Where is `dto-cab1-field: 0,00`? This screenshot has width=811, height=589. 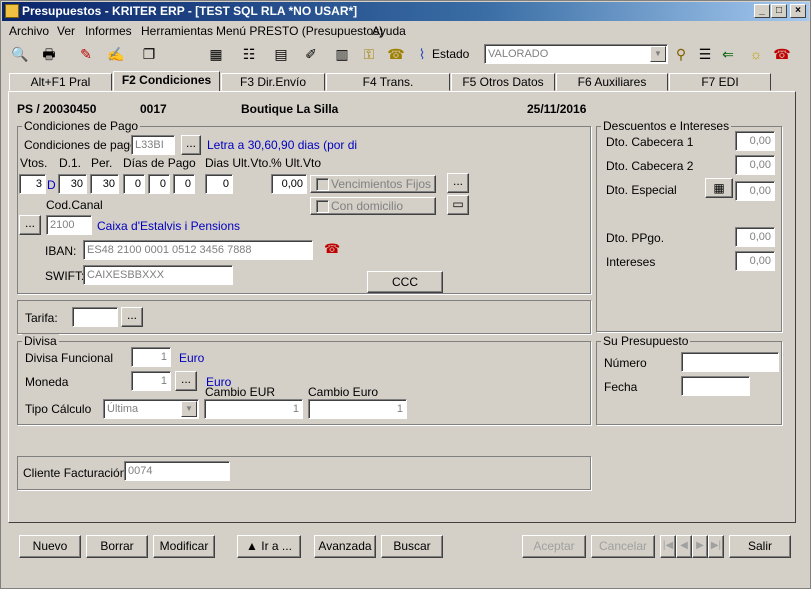 dto-cab1-field: 0,00 is located at coordinates (755, 141).